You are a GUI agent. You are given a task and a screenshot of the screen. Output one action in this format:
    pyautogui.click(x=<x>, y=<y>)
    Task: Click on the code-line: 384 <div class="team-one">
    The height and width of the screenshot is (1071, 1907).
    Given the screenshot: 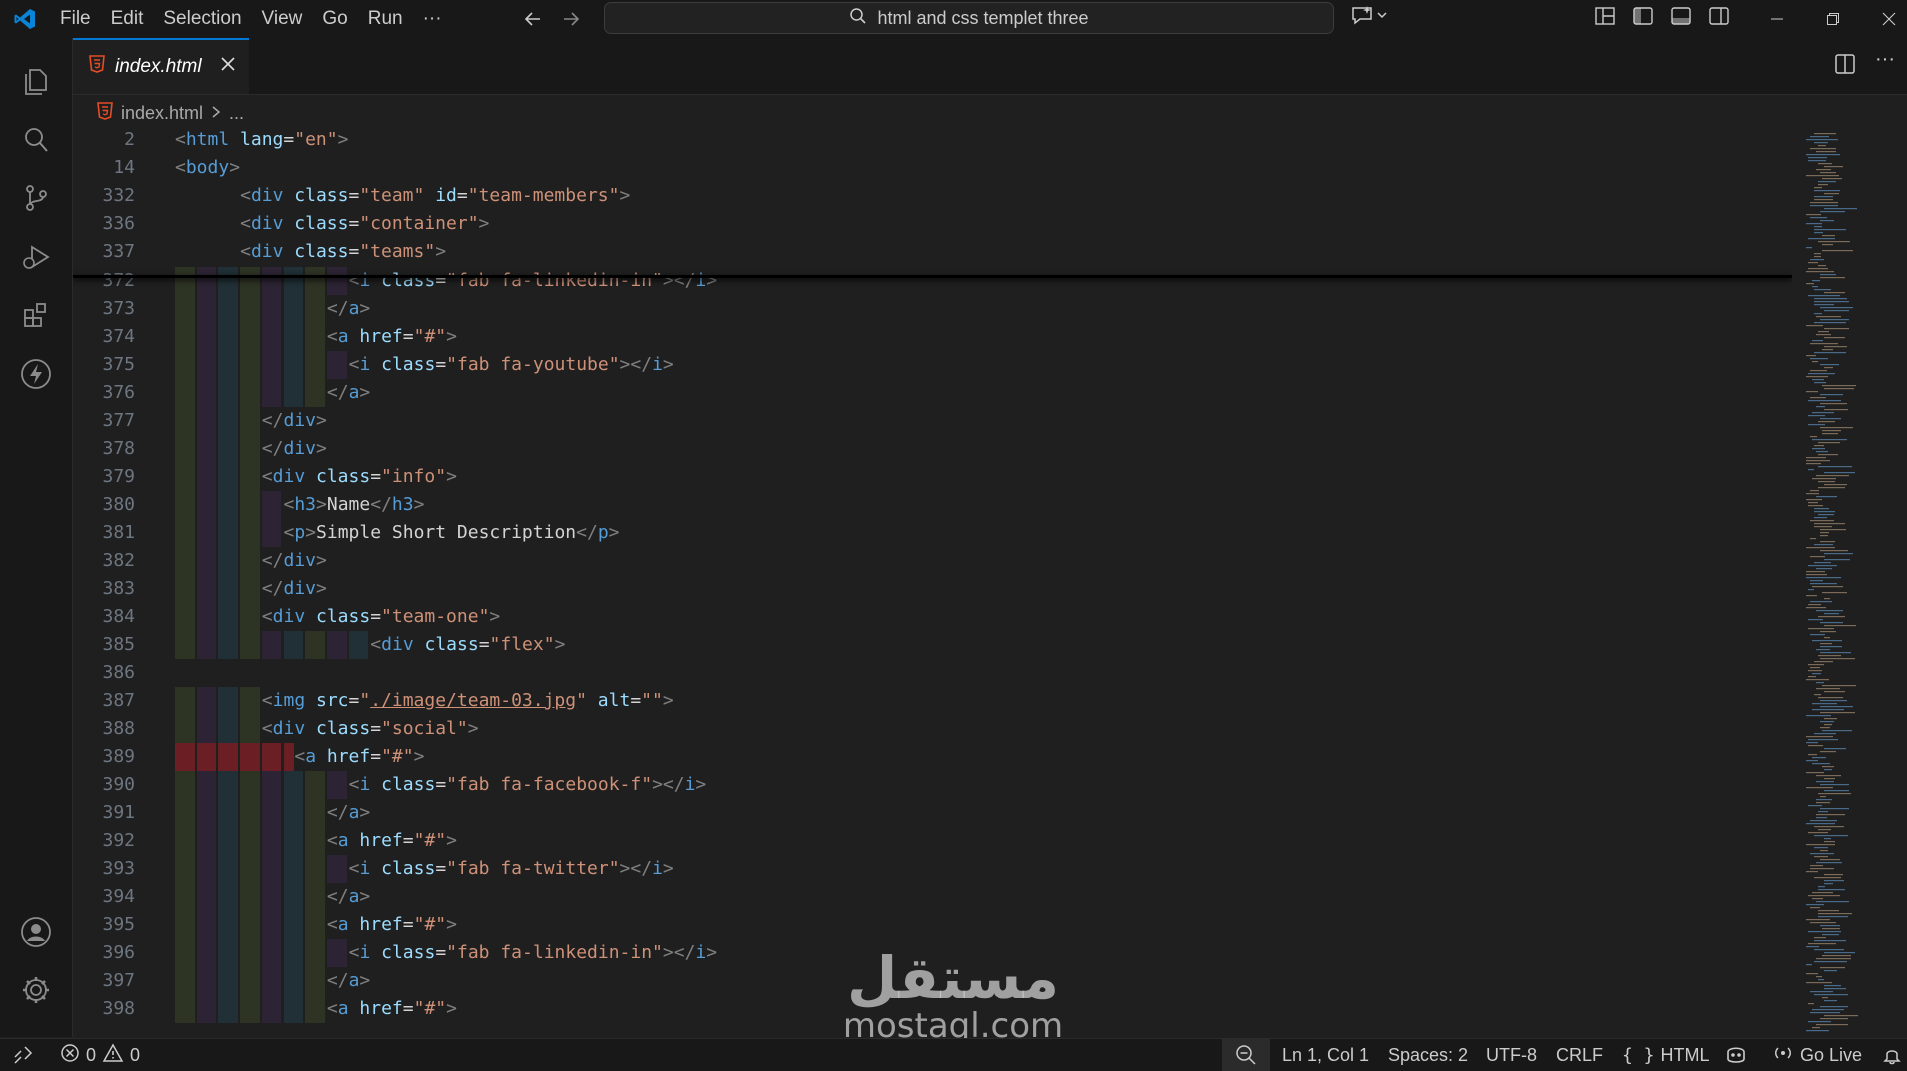 What is the action you would take?
    pyautogui.click(x=932, y=617)
    